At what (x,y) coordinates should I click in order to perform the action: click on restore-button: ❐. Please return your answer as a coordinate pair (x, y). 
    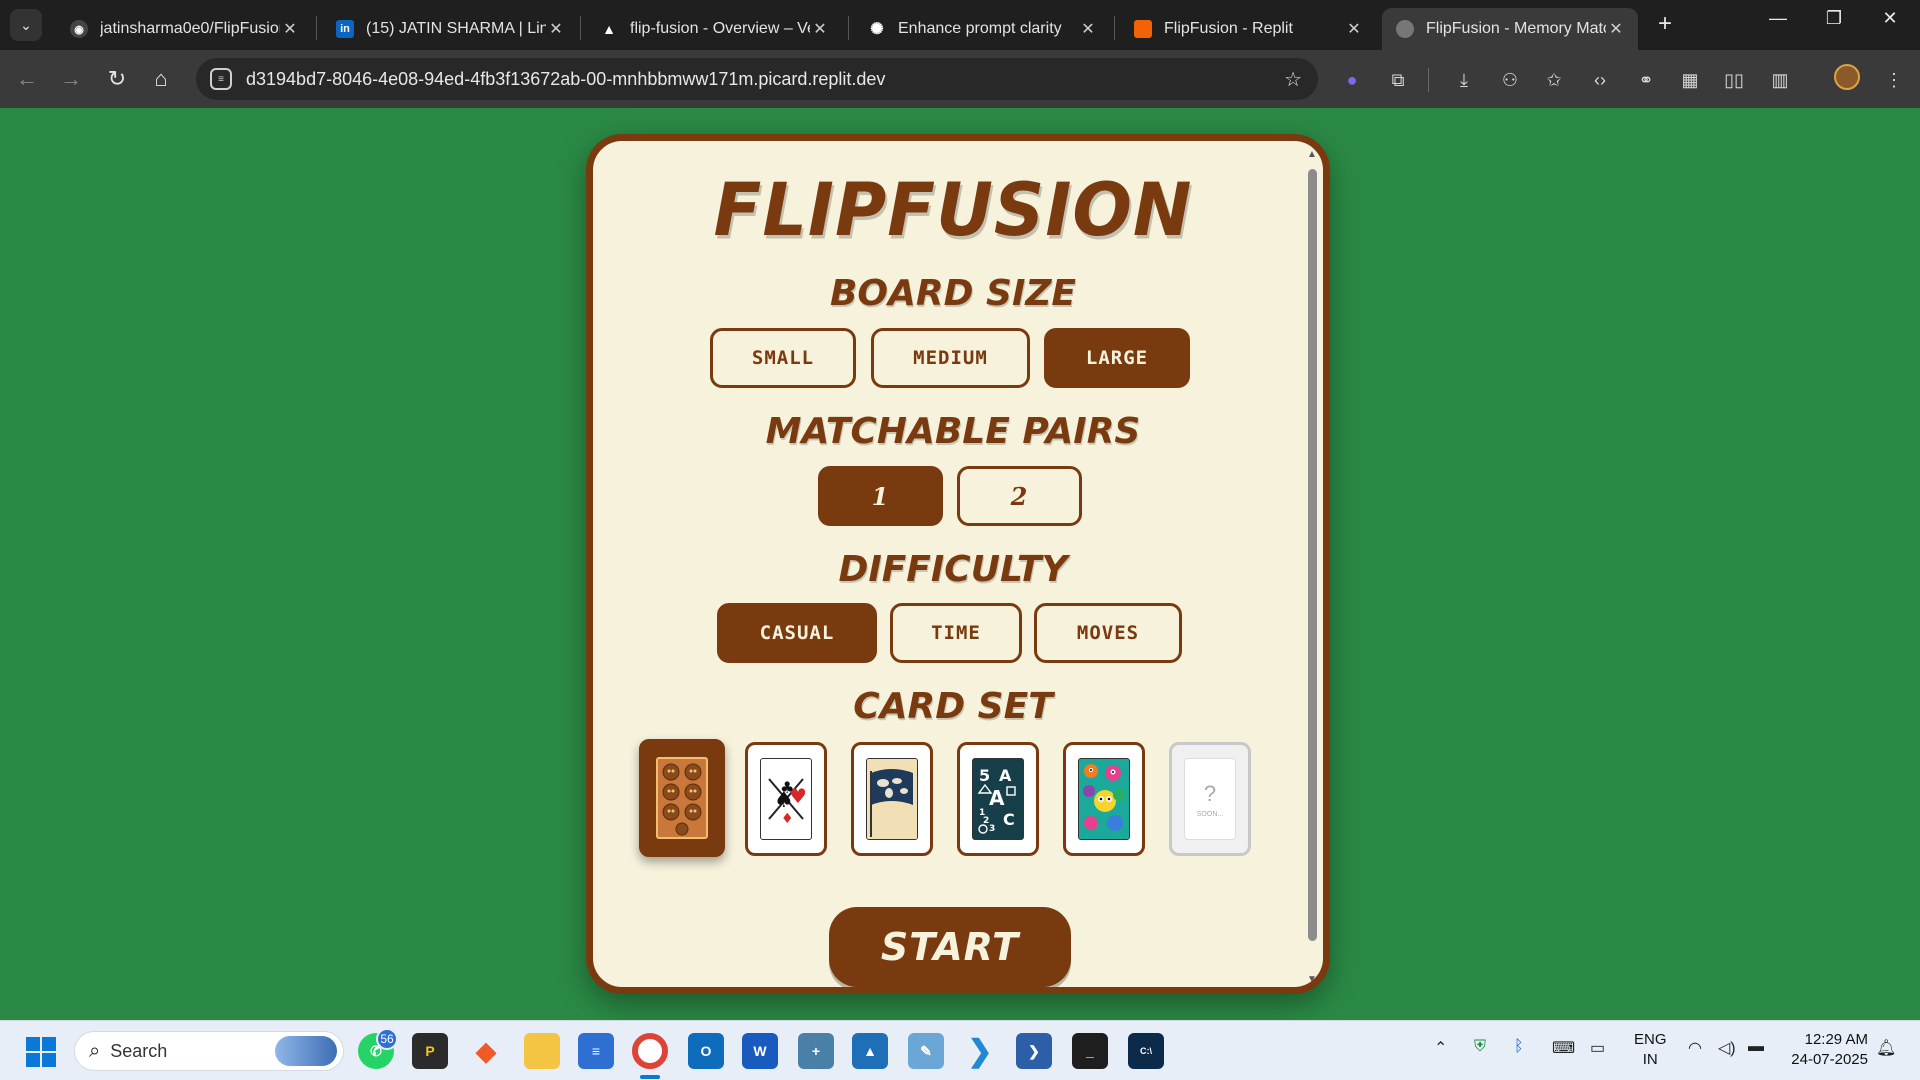
    Looking at the image, I should click on (1834, 18).